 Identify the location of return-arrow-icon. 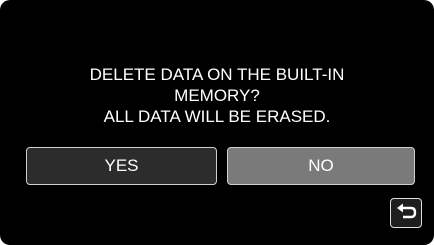
(407, 211).